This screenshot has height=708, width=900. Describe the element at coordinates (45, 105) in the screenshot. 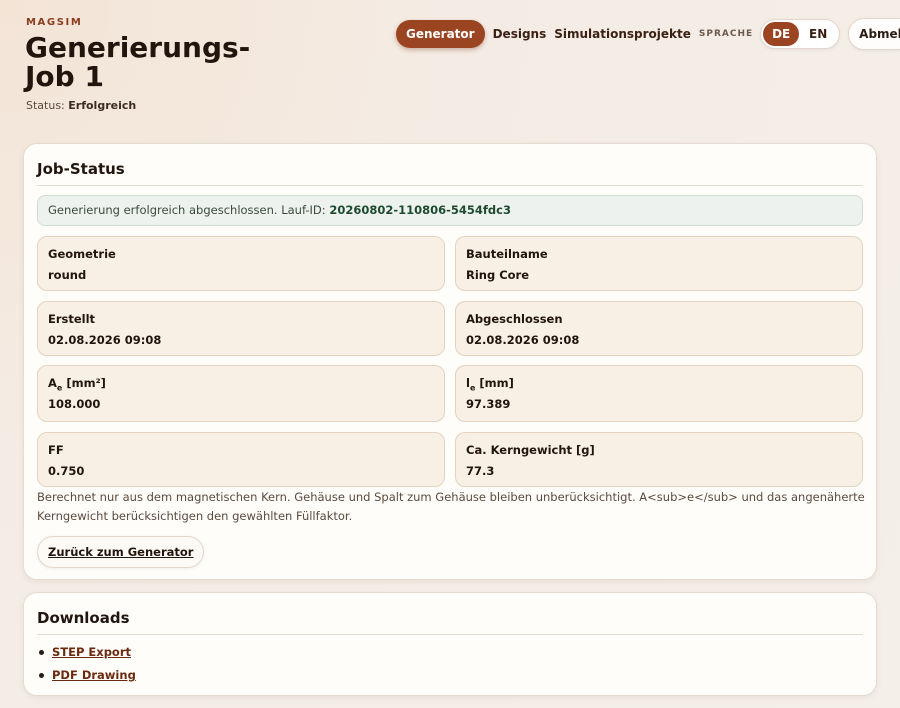

I see `status-label: Status:` at that location.